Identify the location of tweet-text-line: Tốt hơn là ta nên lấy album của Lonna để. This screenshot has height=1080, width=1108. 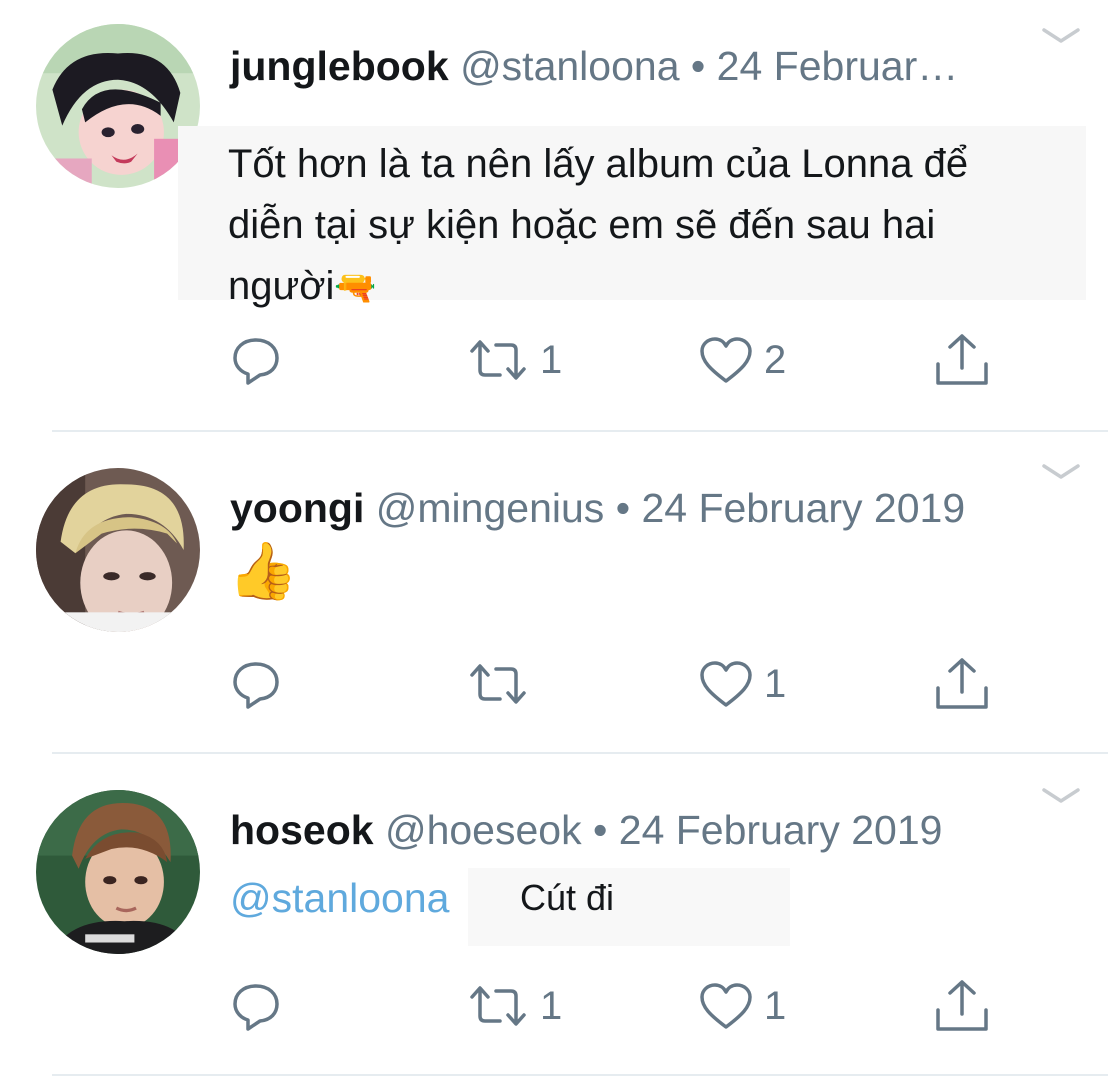
(598, 164).